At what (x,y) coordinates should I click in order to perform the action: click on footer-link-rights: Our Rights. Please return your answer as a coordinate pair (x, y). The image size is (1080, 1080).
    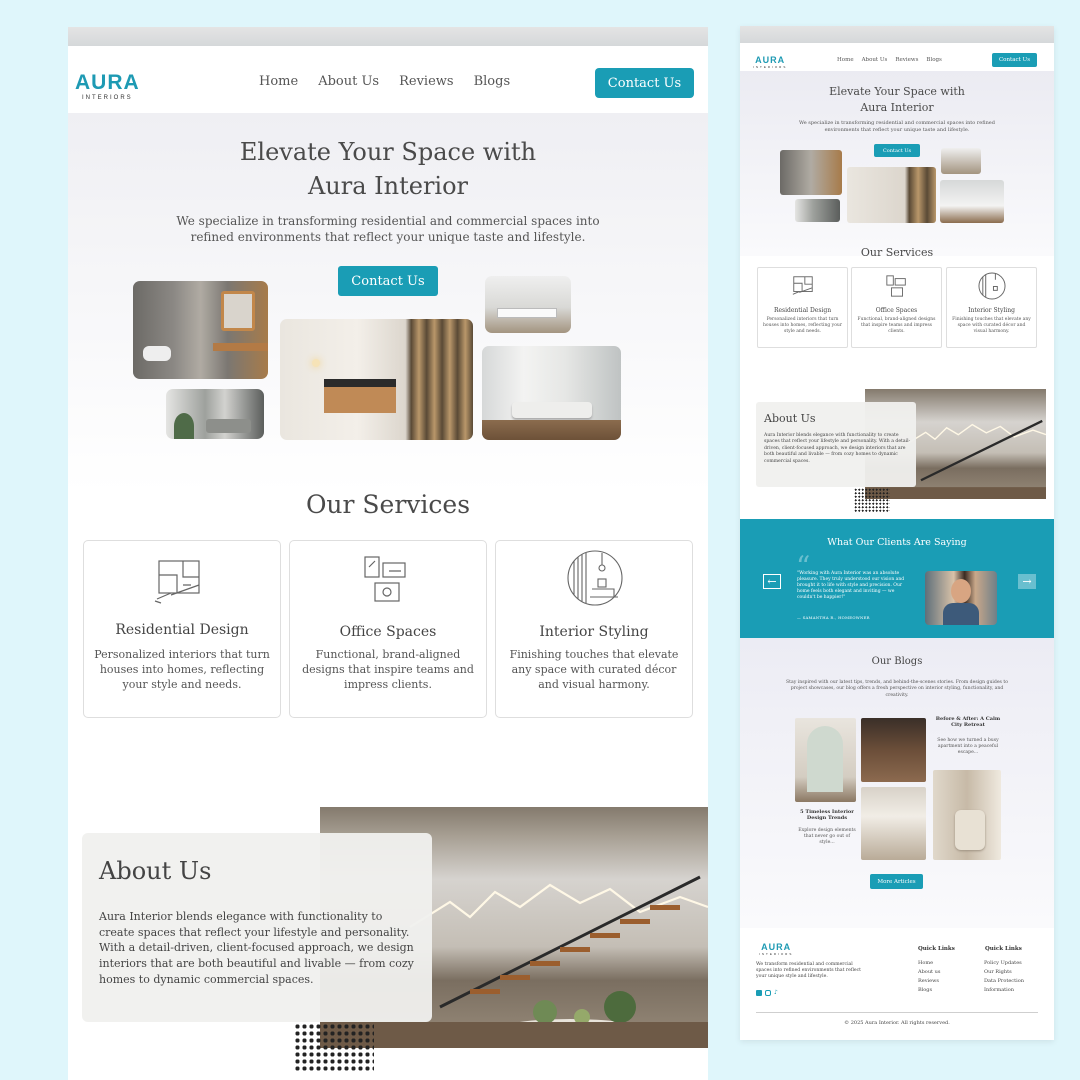
    Looking at the image, I should click on (1004, 972).